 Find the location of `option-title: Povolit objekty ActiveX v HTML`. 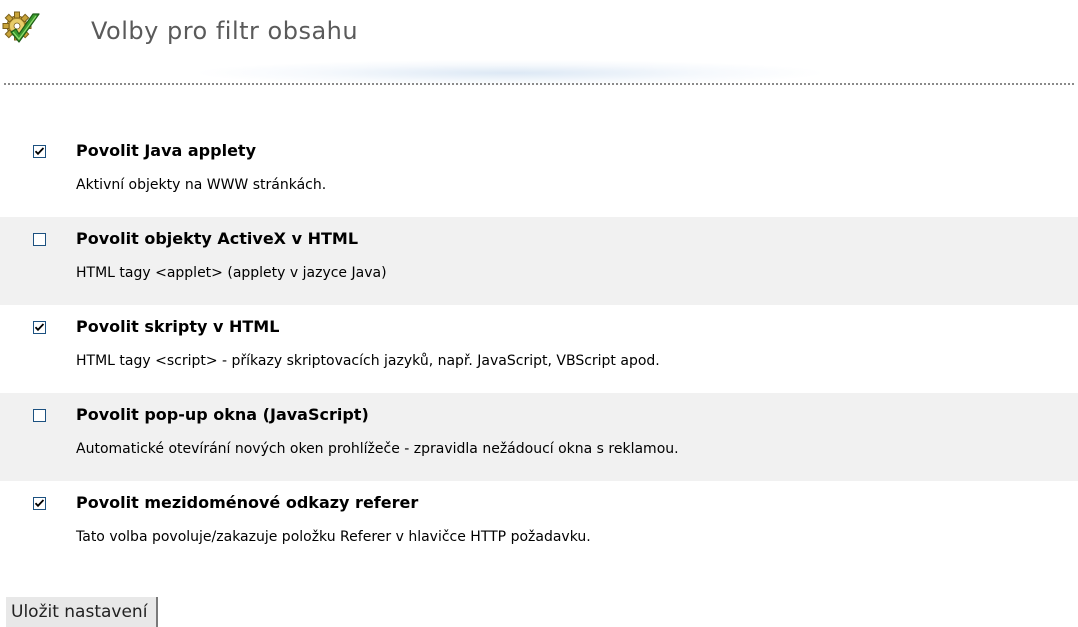

option-title: Povolit objekty ActiveX v HTML is located at coordinates (217, 238).